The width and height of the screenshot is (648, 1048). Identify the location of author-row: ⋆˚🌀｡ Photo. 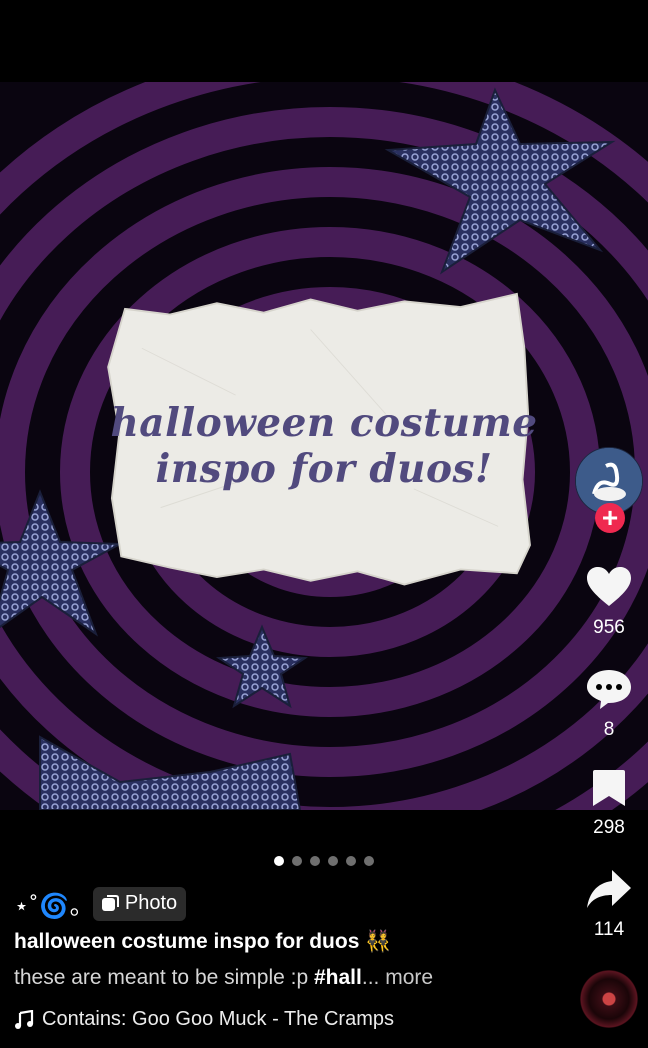
(100, 903).